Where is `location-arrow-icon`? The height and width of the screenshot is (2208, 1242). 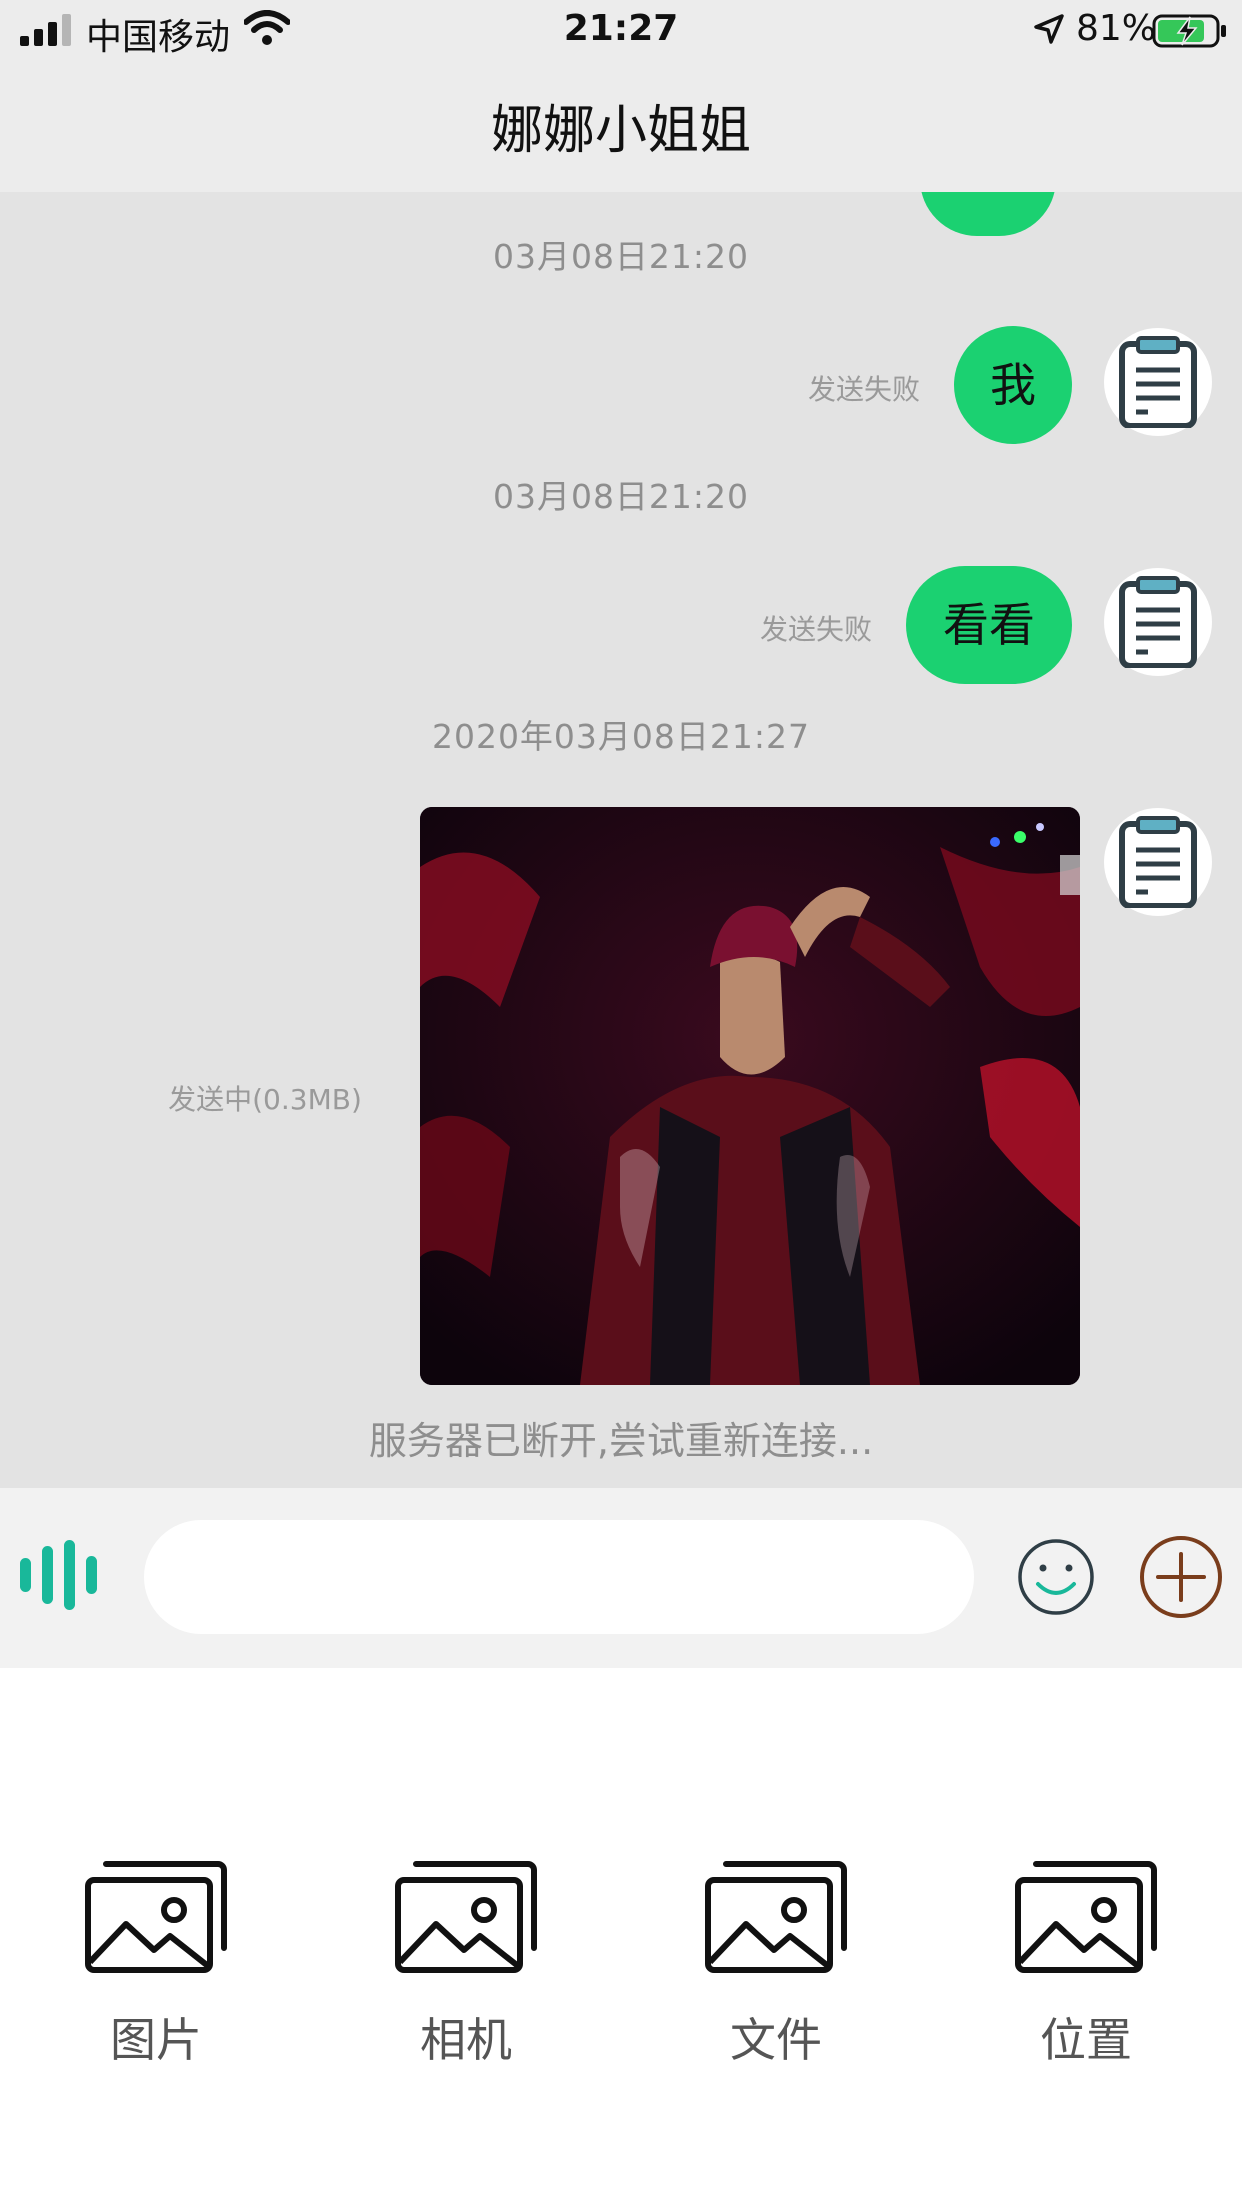 location-arrow-icon is located at coordinates (1049, 29).